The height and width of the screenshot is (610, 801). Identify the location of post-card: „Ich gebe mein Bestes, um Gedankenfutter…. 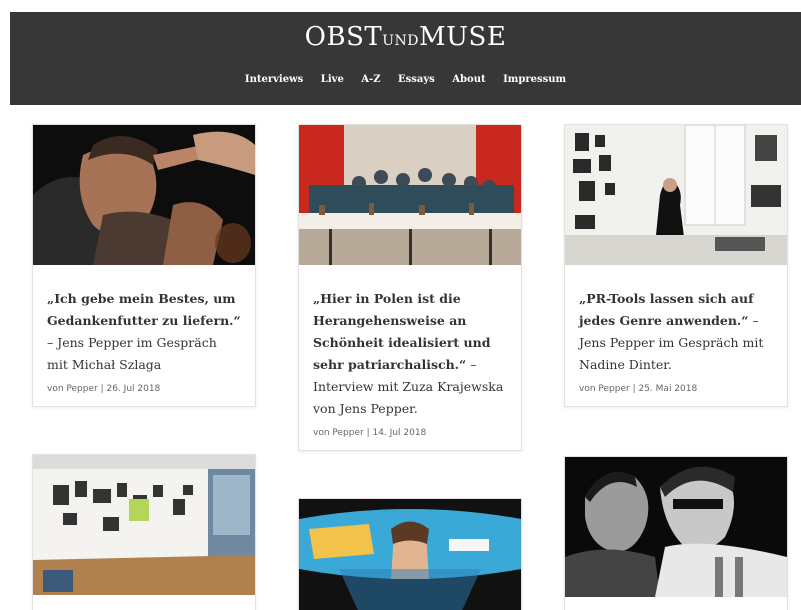
(144, 265).